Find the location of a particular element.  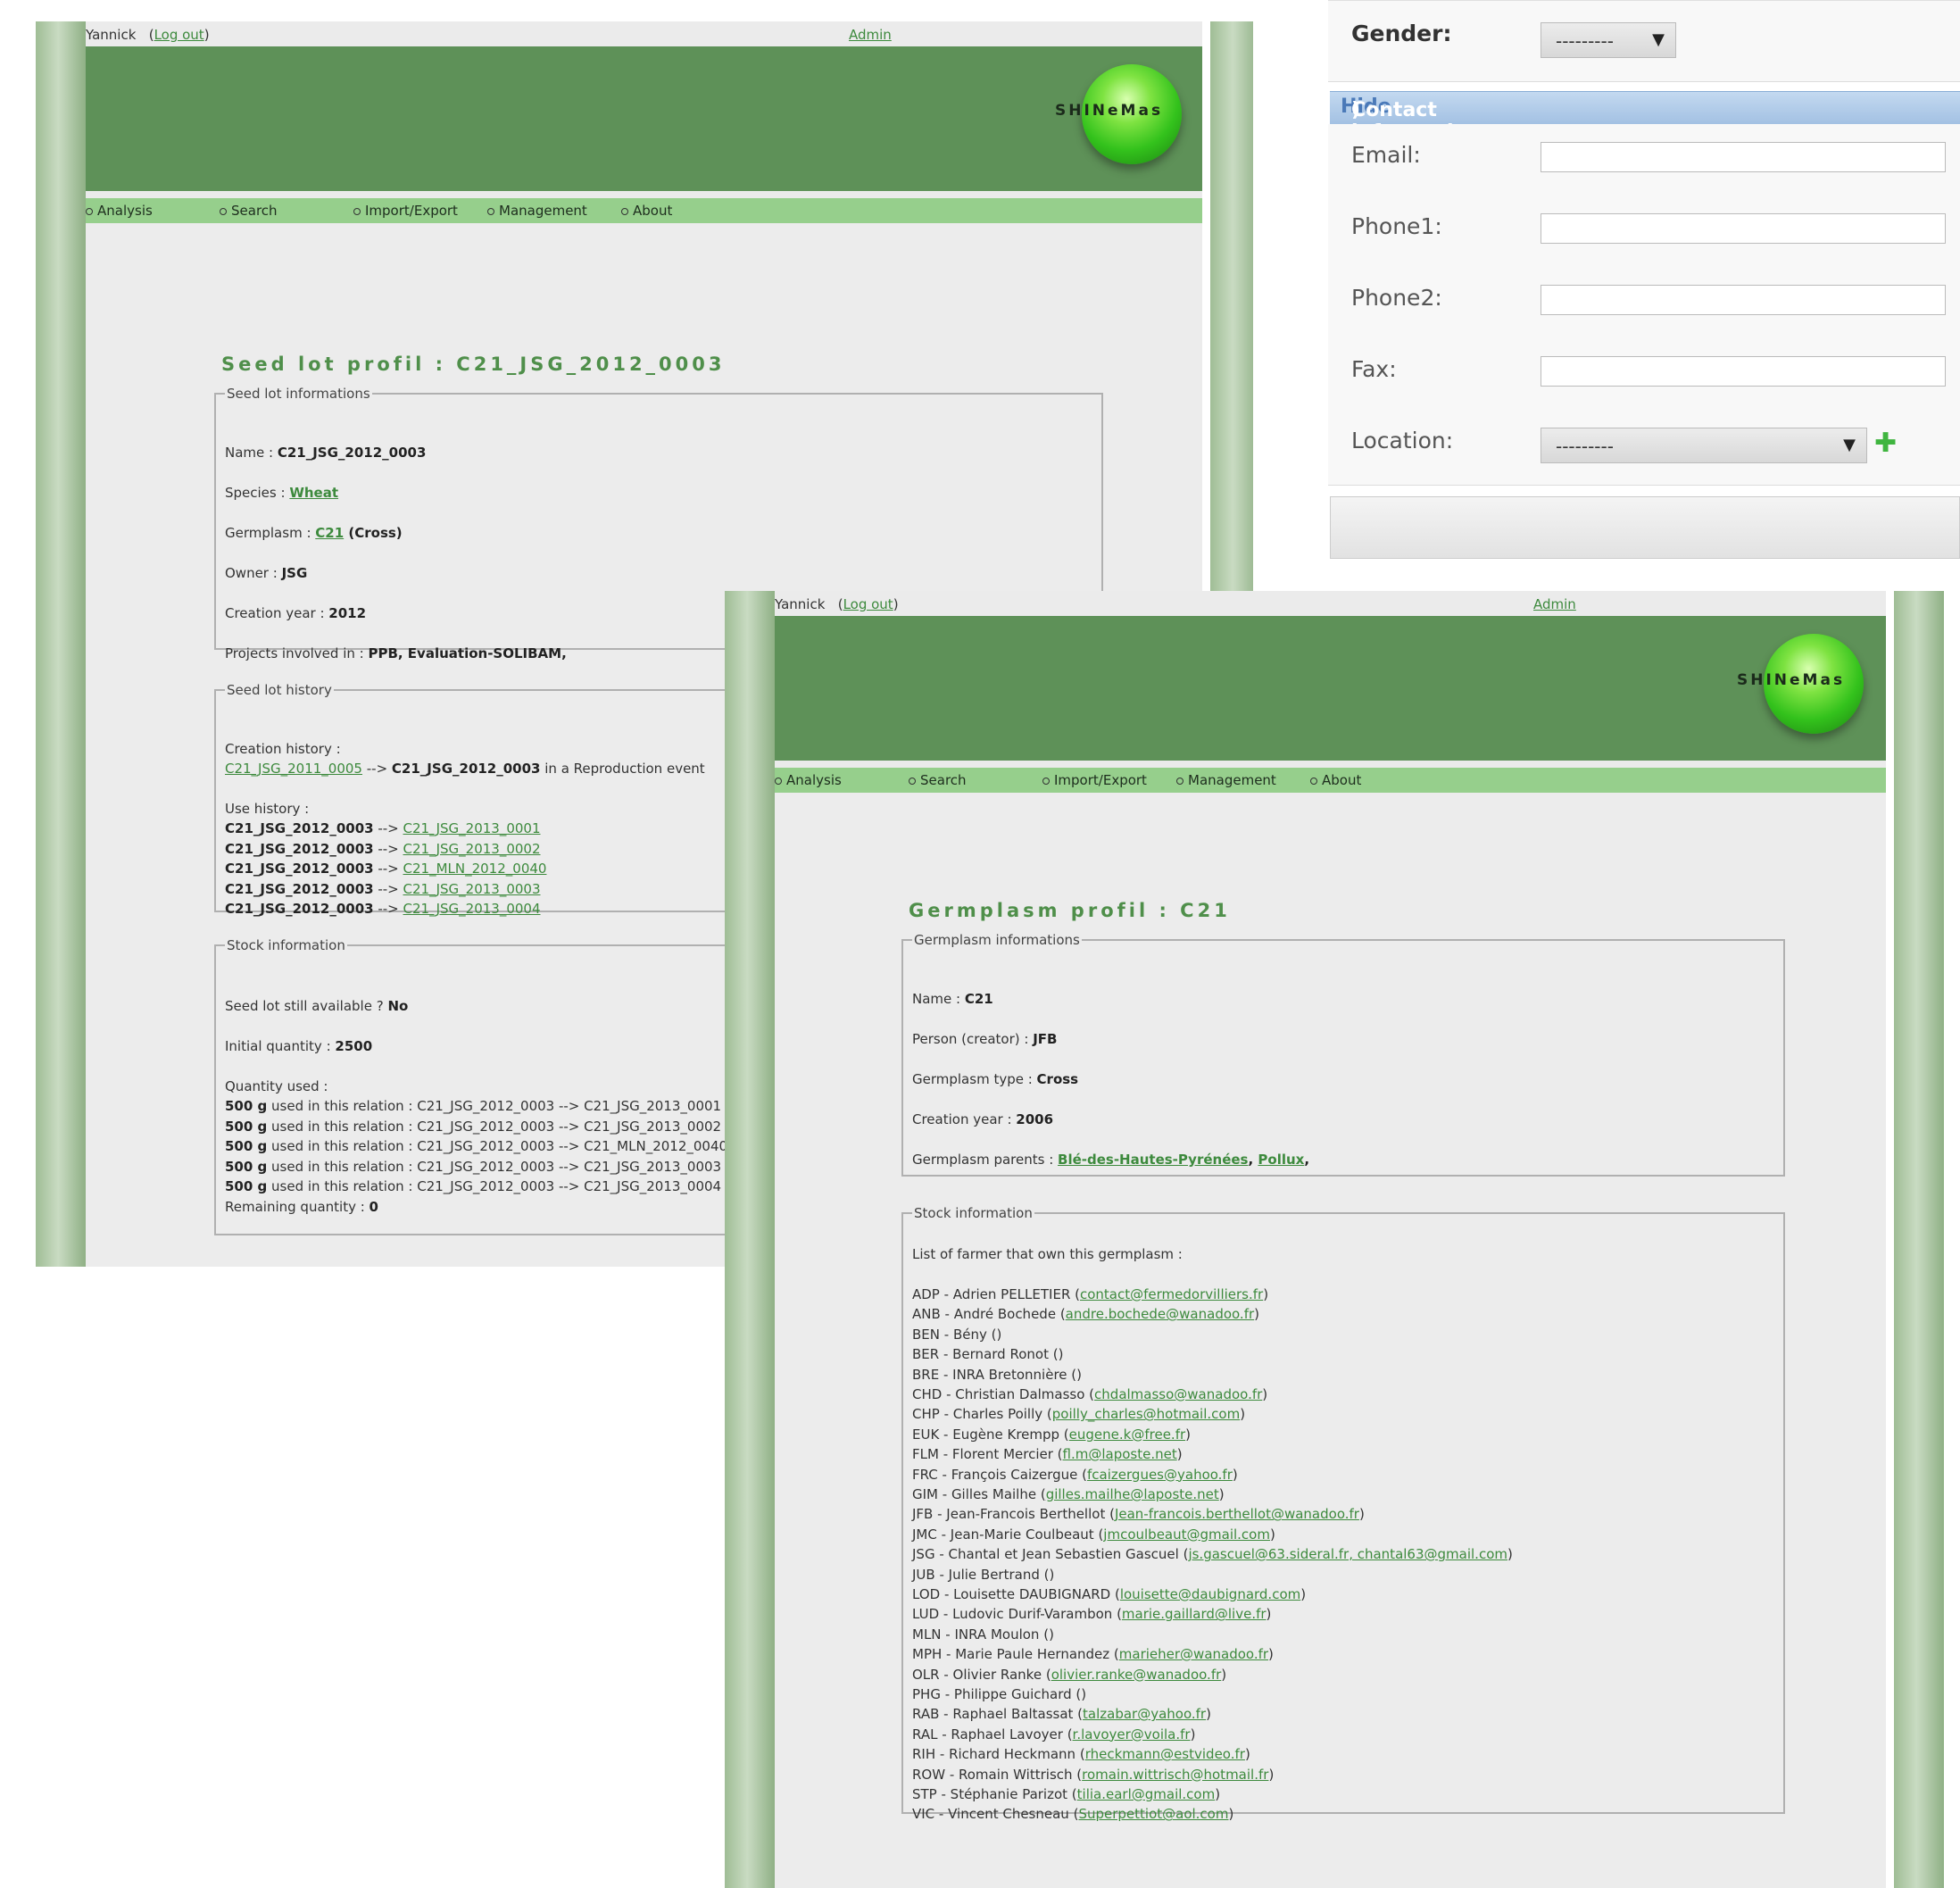

location-label: Location: is located at coordinates (1402, 440).